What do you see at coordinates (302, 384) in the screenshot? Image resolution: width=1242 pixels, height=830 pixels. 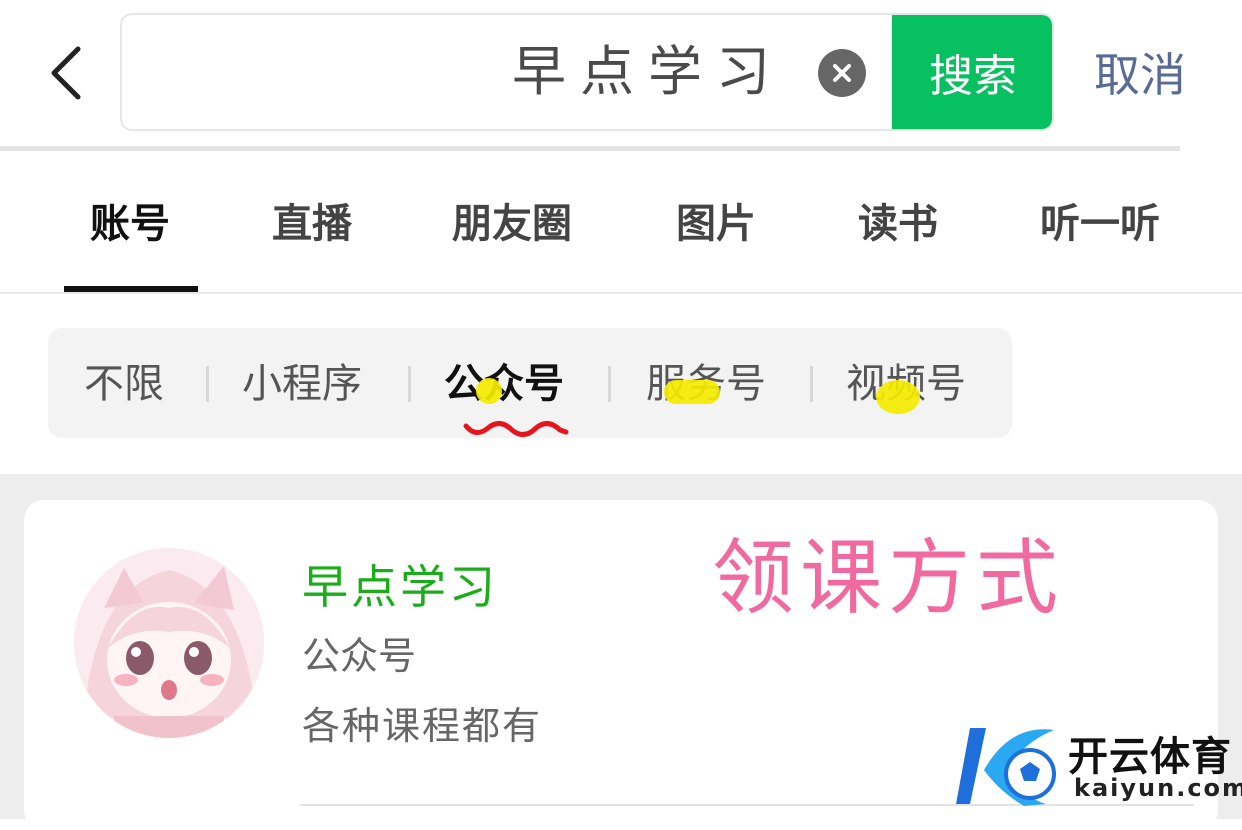 I see `filter-mini-program: 小程序` at bounding box center [302, 384].